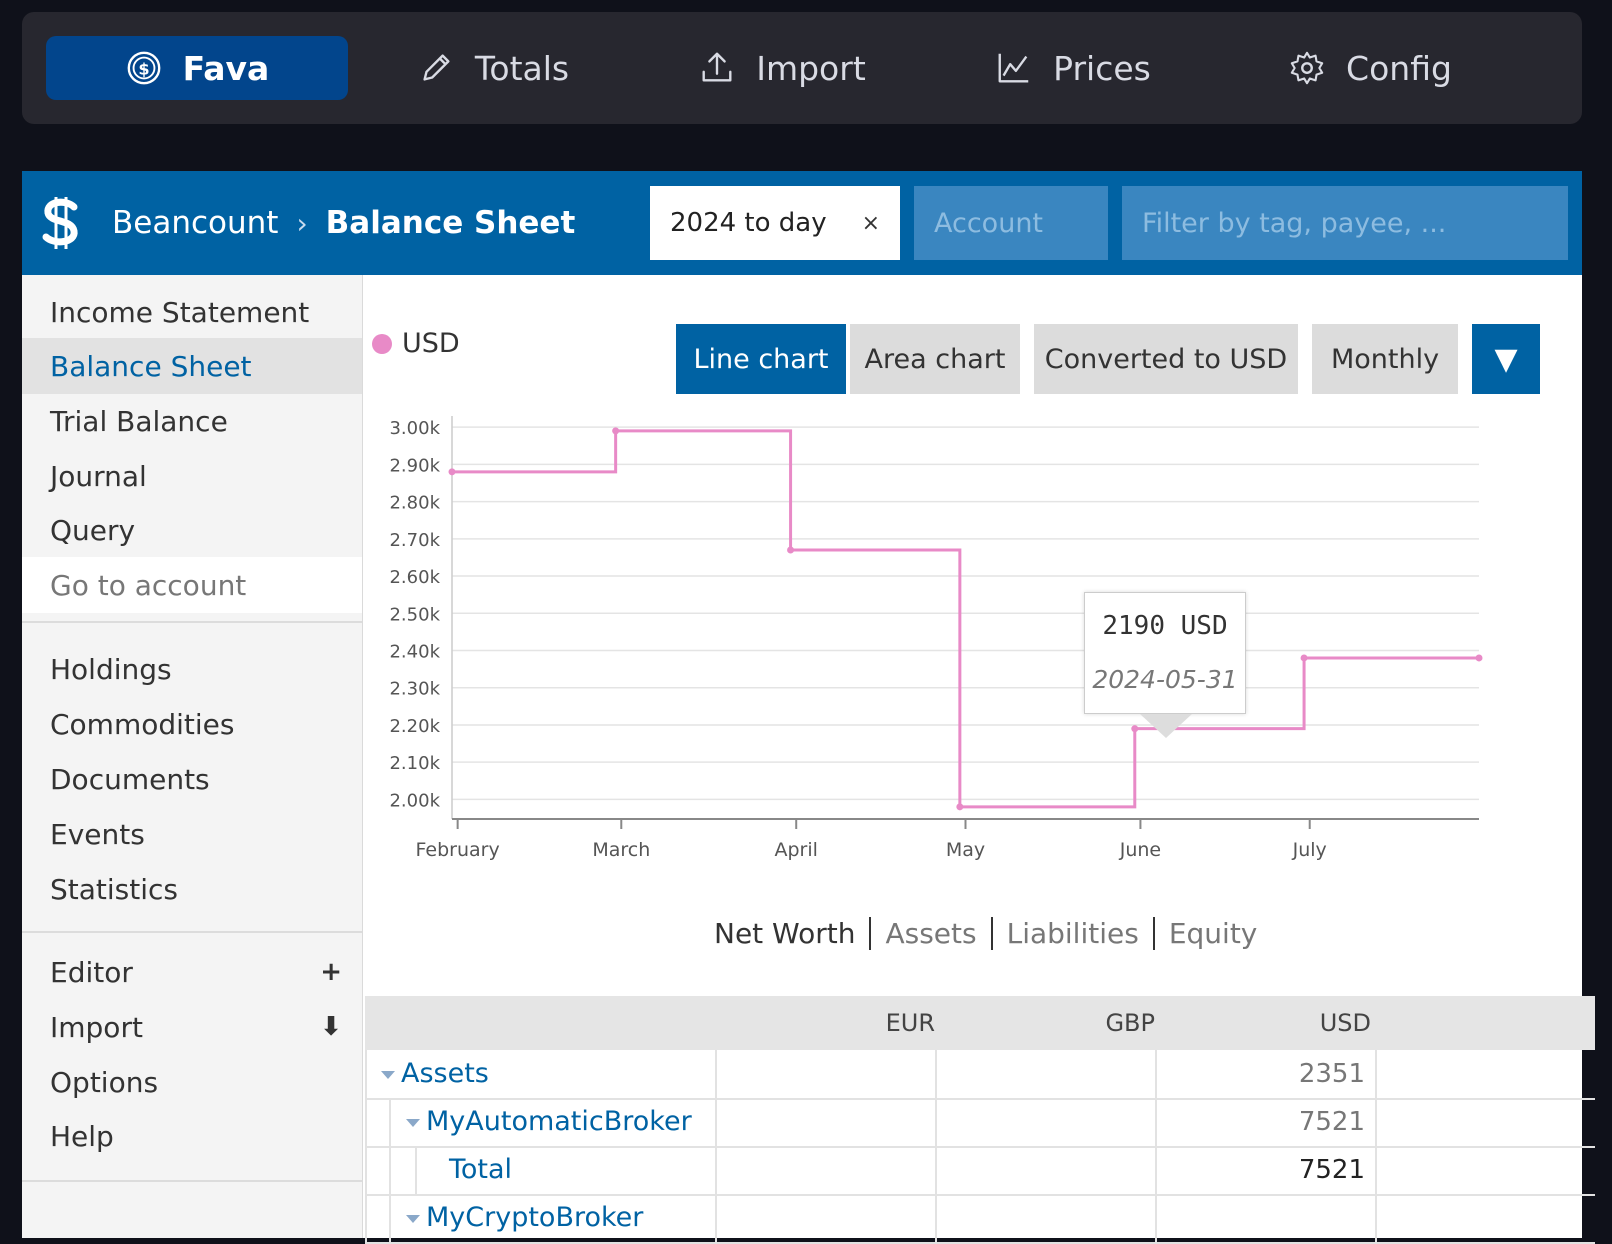 Image resolution: width=1612 pixels, height=1244 pixels. Describe the element at coordinates (965, 850) in the screenshot. I see `x-tick-label: May` at that location.